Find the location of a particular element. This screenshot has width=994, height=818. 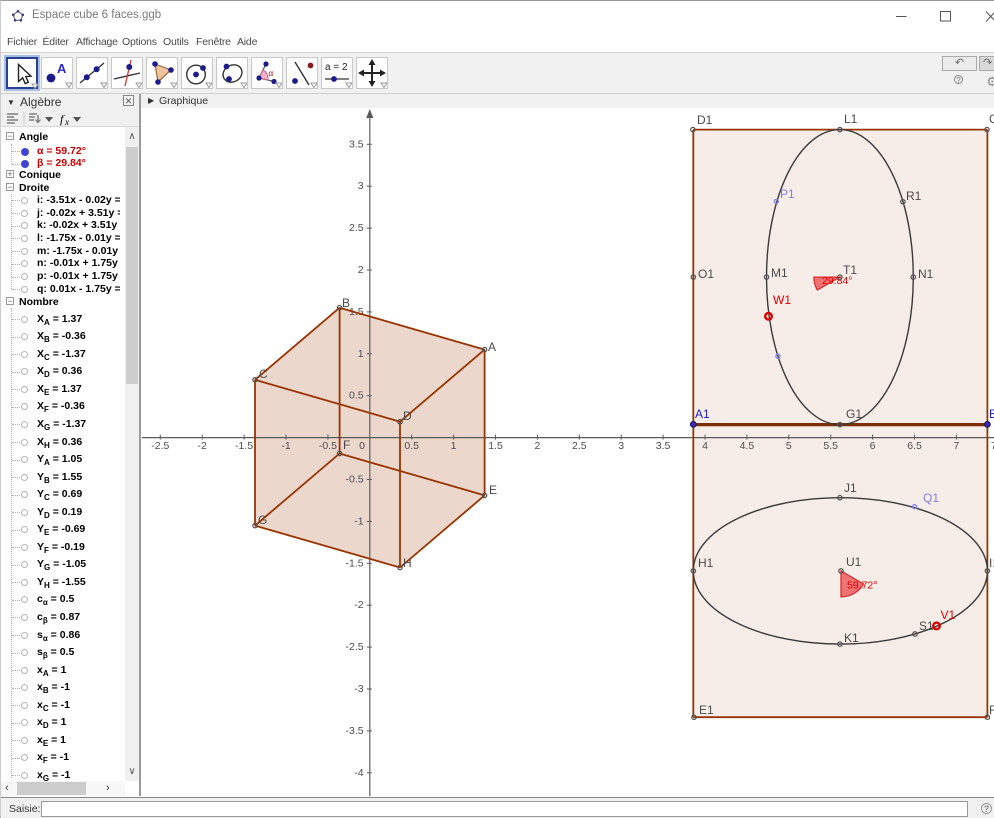

svg-text: α is located at coordinates (271, 73).